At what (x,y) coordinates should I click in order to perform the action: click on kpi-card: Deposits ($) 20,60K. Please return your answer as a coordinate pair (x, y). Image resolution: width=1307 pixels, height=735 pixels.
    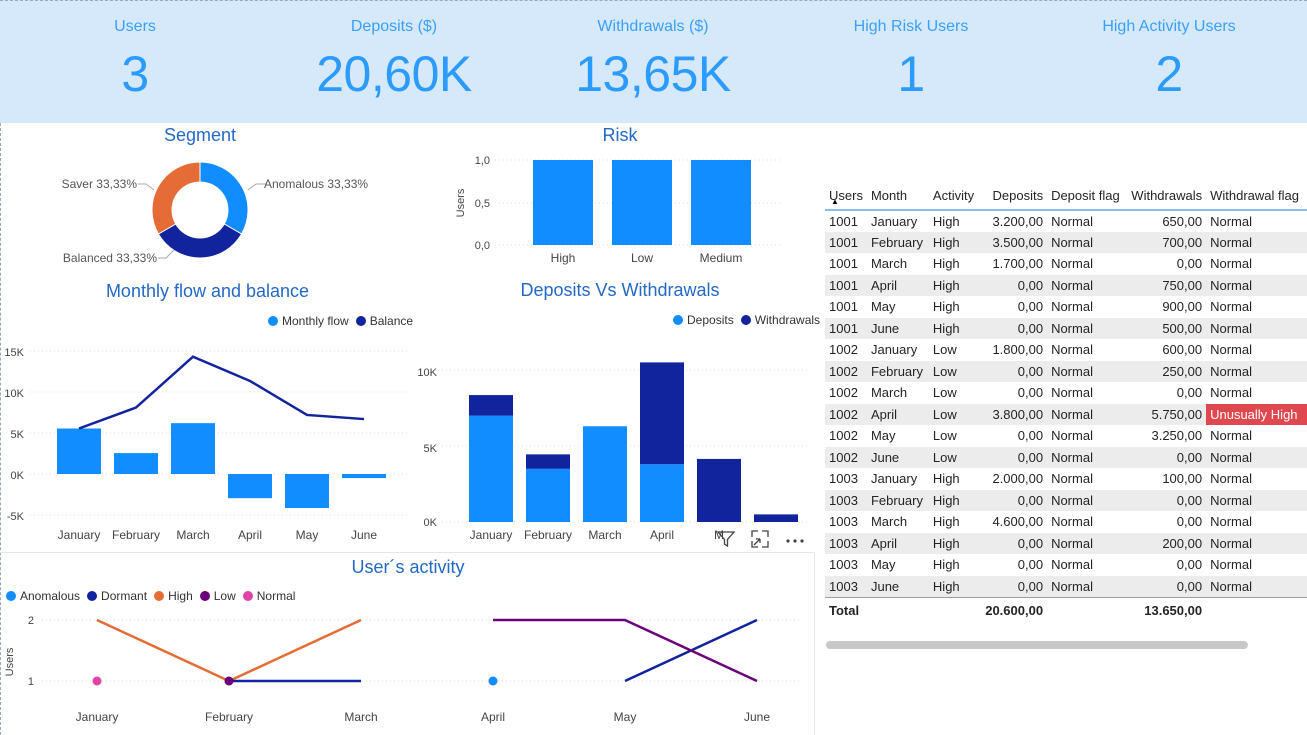
    Looking at the image, I should click on (394, 52).